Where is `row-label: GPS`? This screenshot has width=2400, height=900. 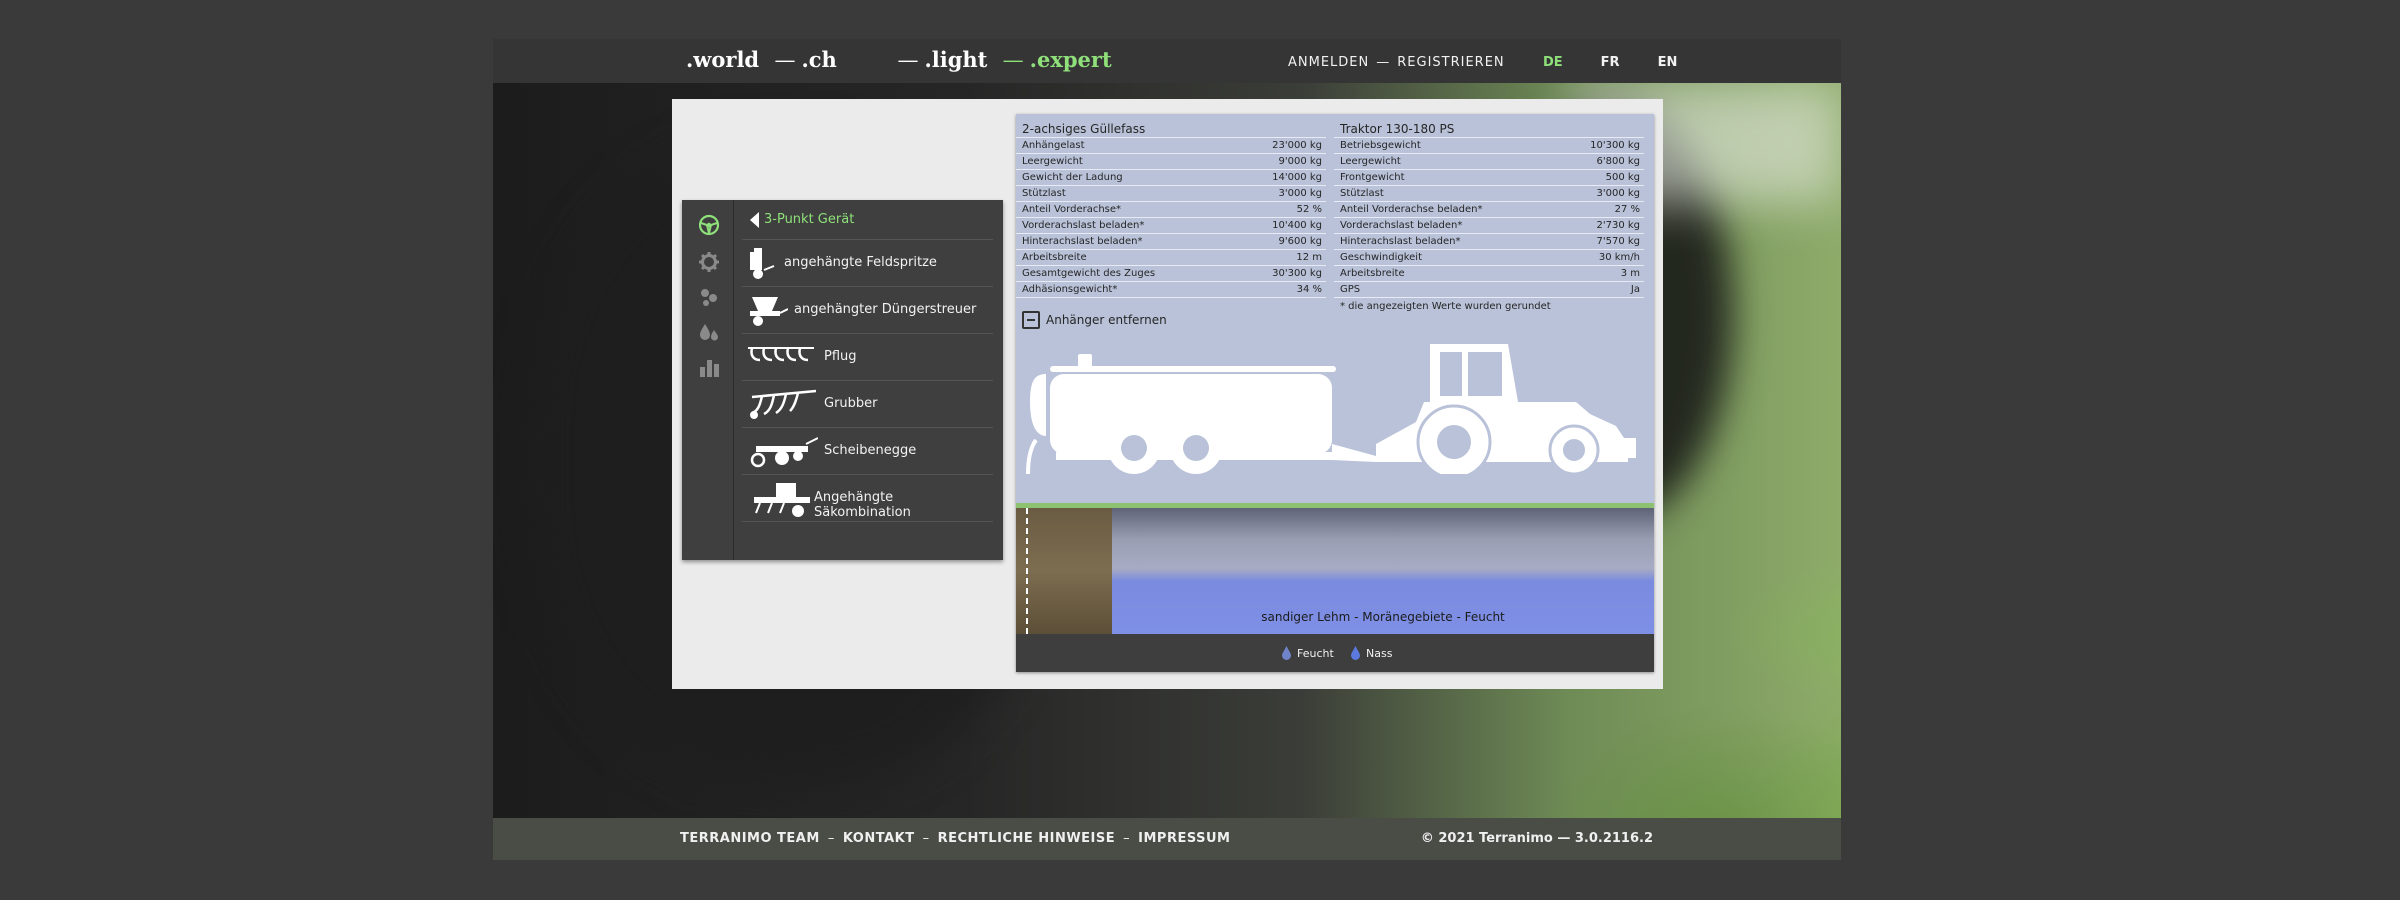
row-label: GPS is located at coordinates (1350, 289).